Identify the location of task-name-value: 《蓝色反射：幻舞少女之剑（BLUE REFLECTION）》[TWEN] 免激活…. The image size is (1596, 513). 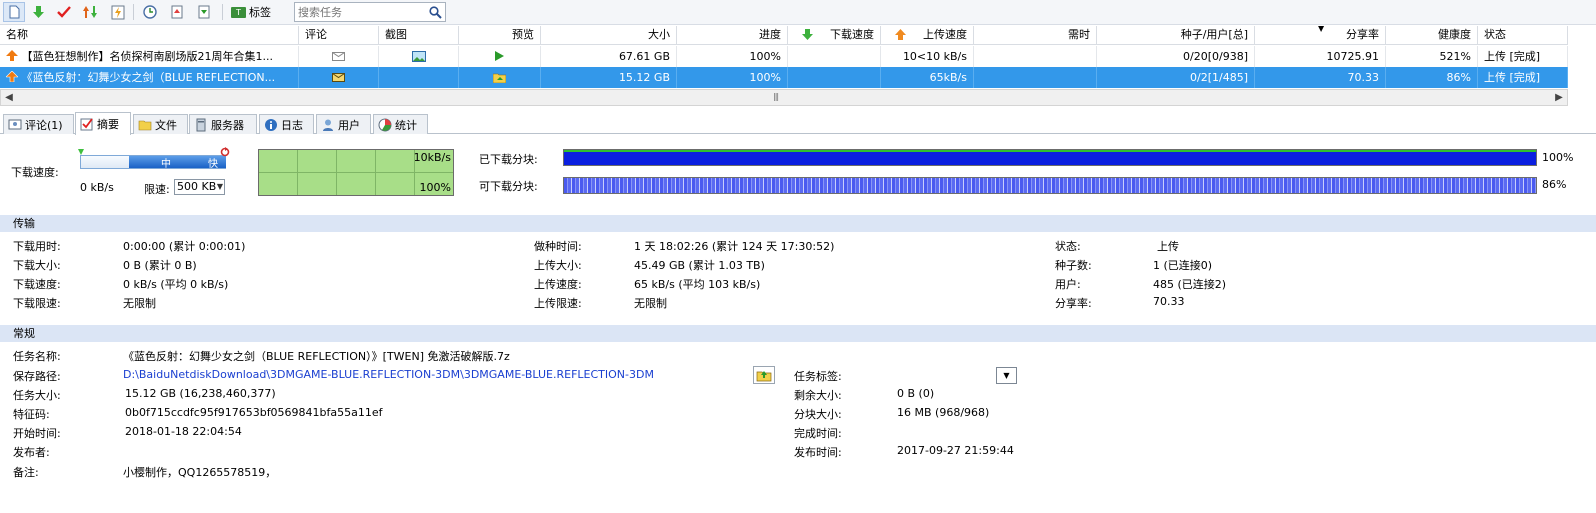
(316, 356).